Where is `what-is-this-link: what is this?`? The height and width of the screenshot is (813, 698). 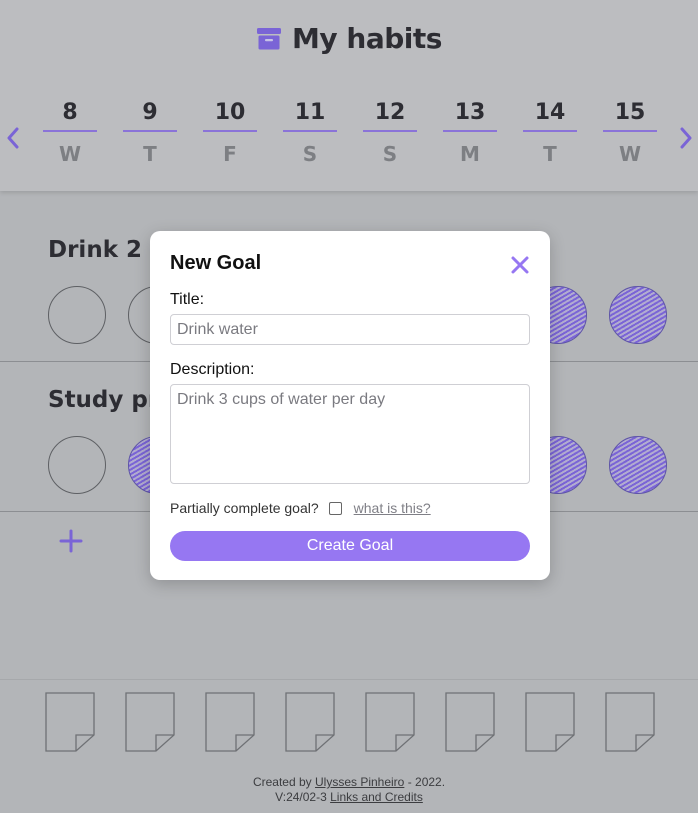 what-is-this-link: what is this? is located at coordinates (392, 508).